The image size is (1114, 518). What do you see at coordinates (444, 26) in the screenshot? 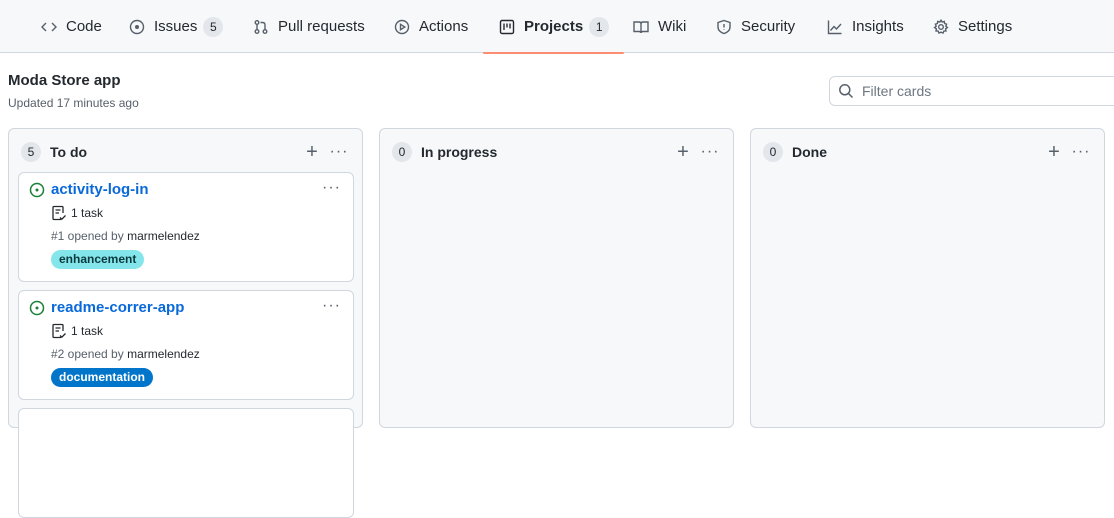
I see `tab-actions-label: Actions` at bounding box center [444, 26].